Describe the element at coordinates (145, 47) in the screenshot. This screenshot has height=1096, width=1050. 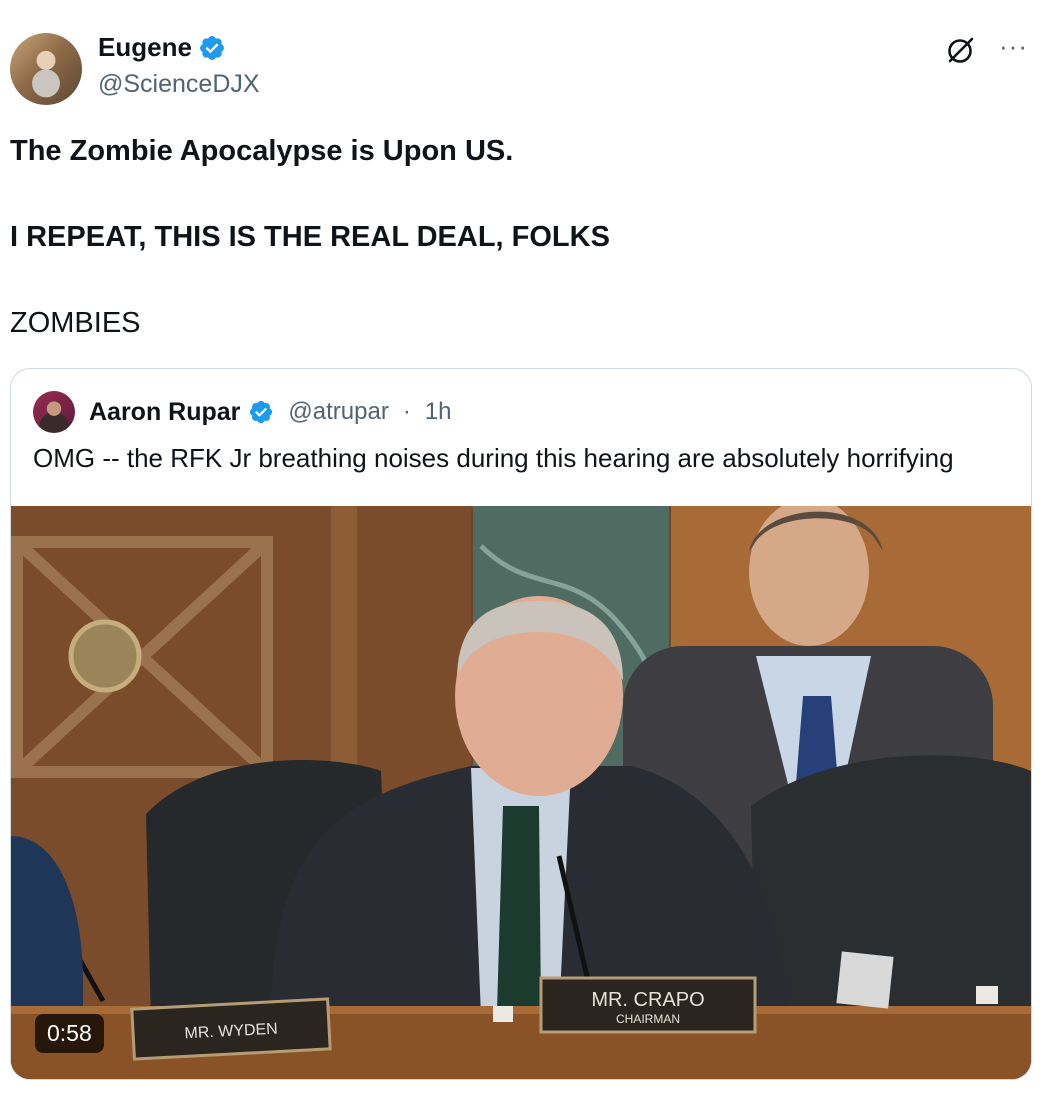
I see `author-name: Eugene` at that location.